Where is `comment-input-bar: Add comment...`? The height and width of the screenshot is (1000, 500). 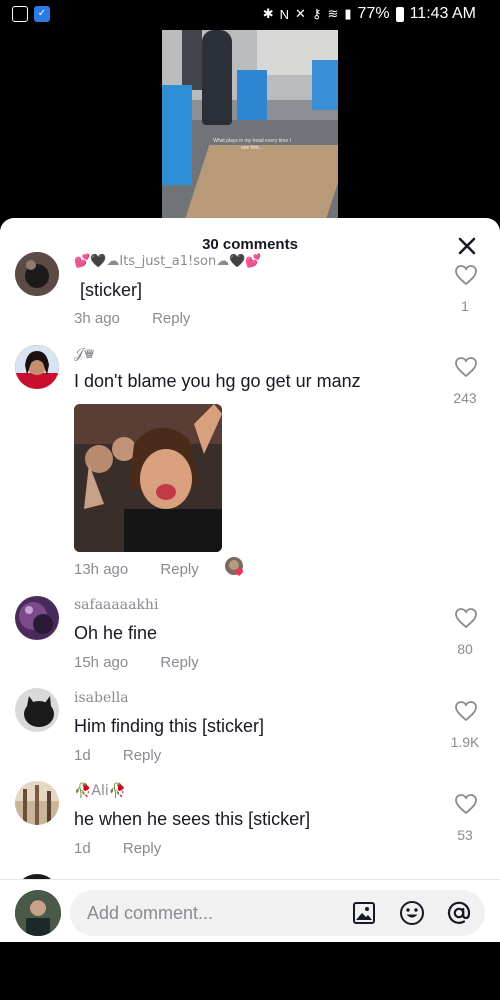 comment-input-bar: Add comment... is located at coordinates (250, 910).